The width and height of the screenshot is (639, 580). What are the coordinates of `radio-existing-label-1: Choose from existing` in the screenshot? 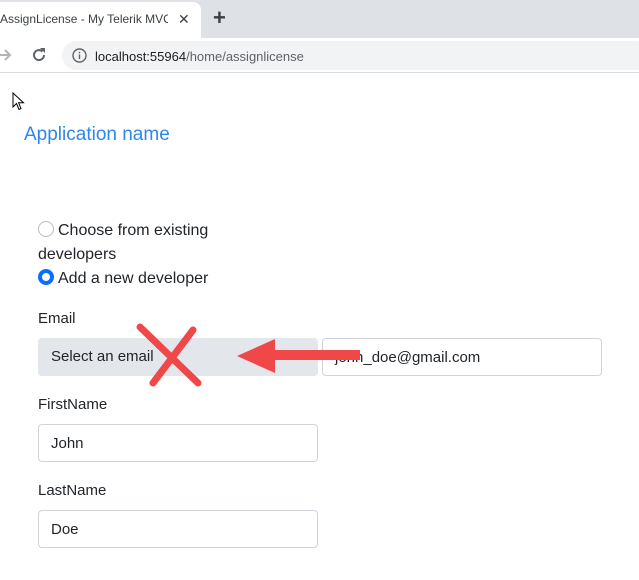 It's located at (133, 230).